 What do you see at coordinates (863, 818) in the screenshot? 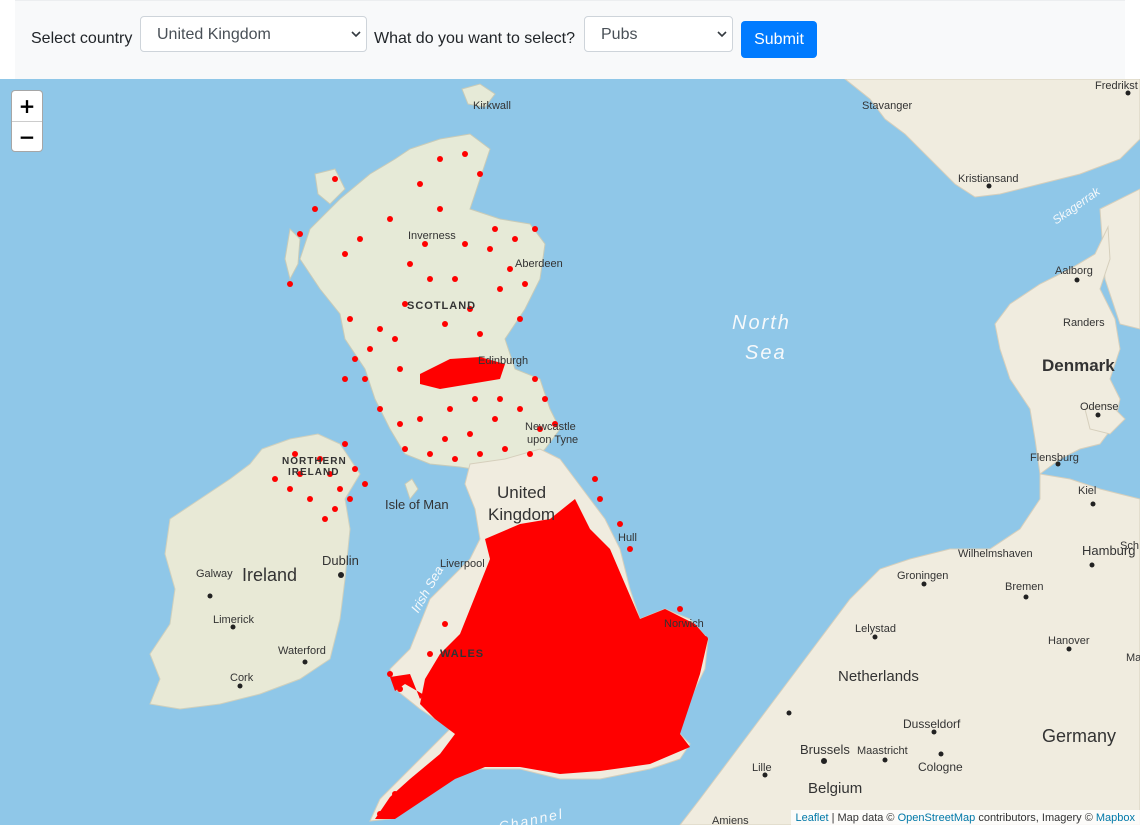
I see `attribution-sep: | Map data ©` at bounding box center [863, 818].